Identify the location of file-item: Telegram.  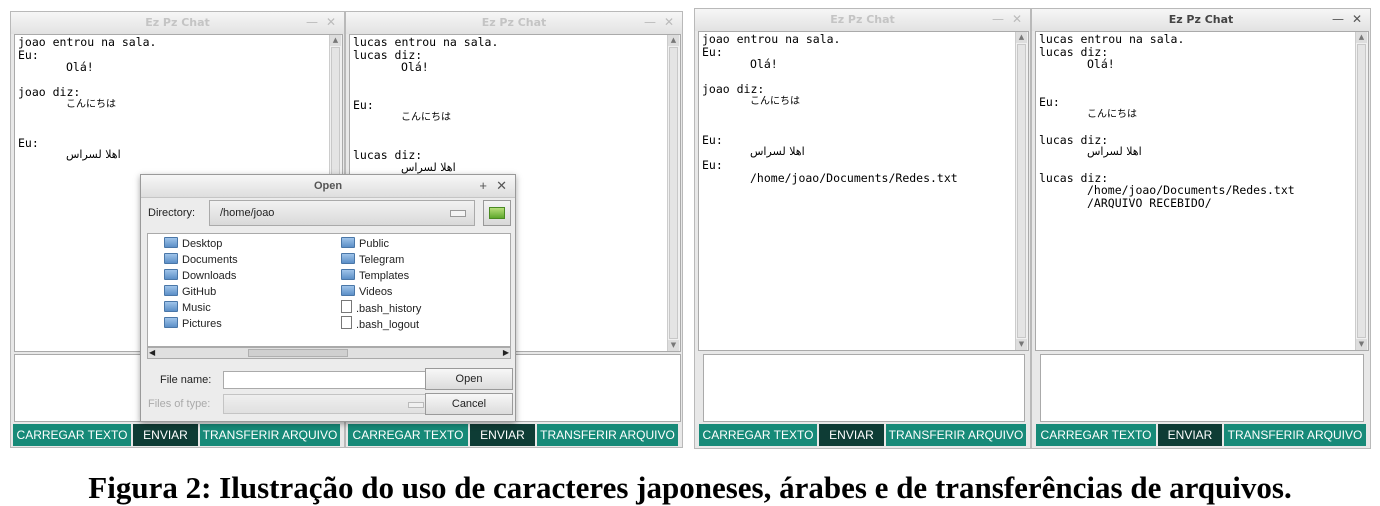
(372, 260).